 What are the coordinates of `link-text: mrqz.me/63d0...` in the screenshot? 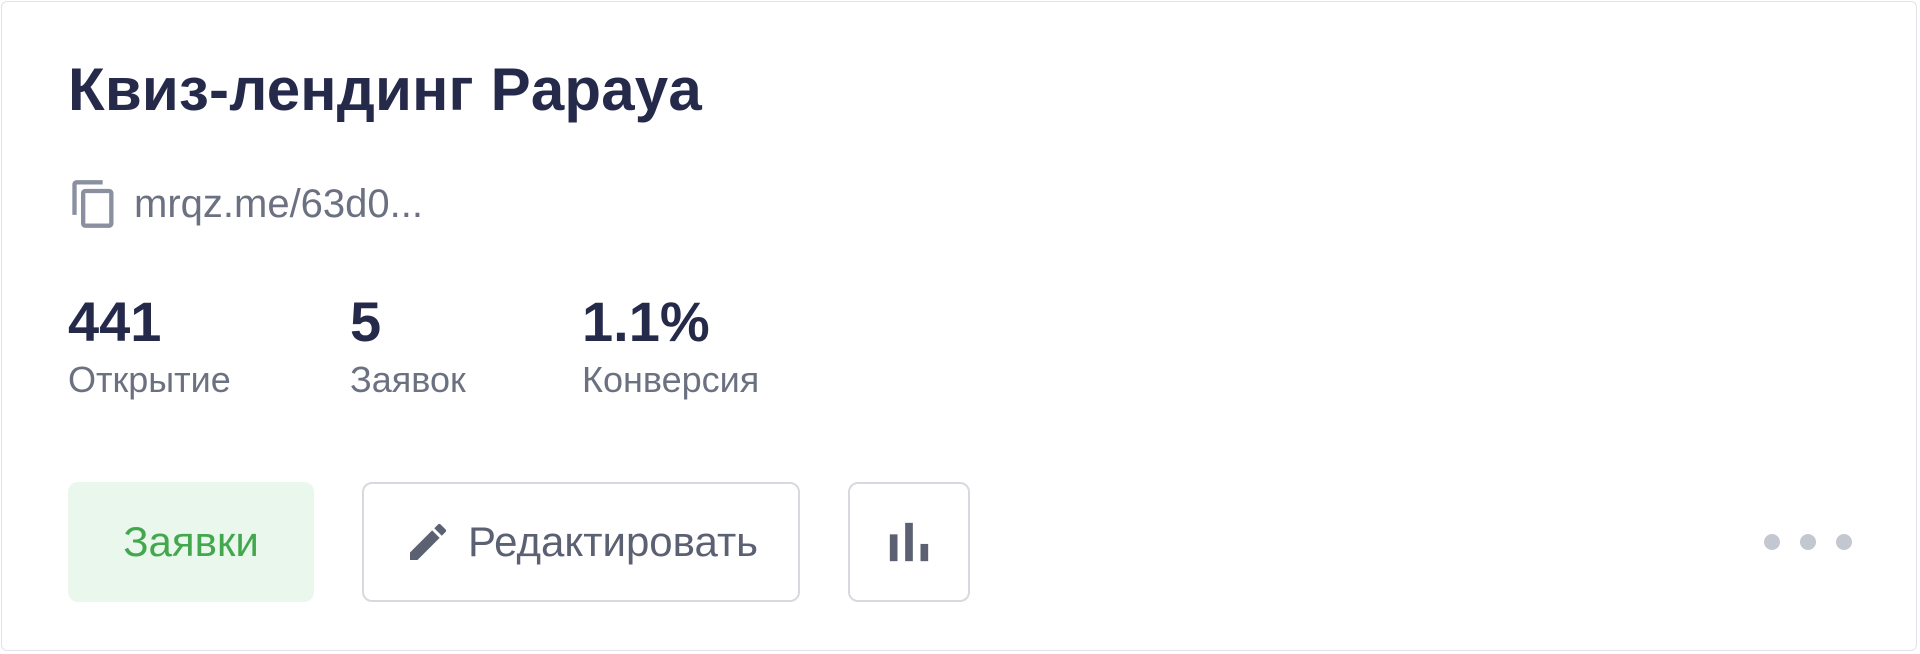 It's located at (279, 203).